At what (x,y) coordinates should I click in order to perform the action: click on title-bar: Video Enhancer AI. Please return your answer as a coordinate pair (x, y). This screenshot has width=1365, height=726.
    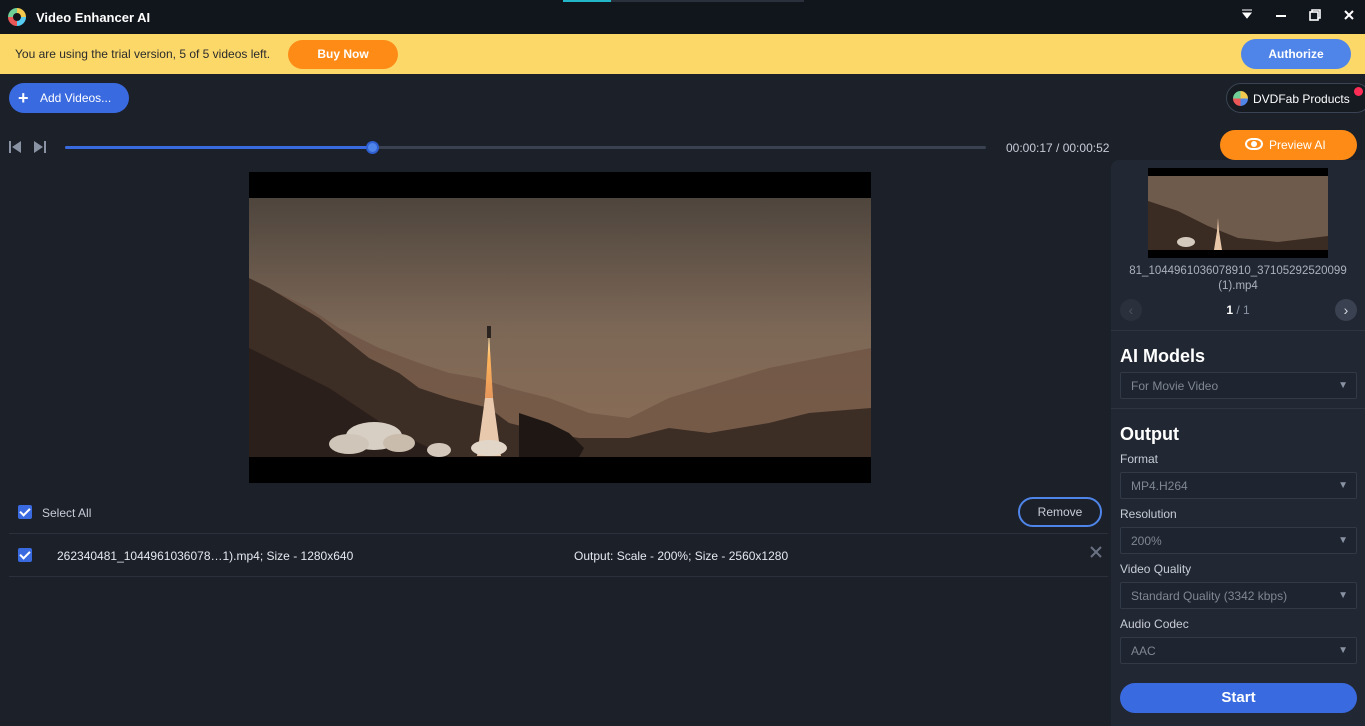
    Looking at the image, I should click on (682, 17).